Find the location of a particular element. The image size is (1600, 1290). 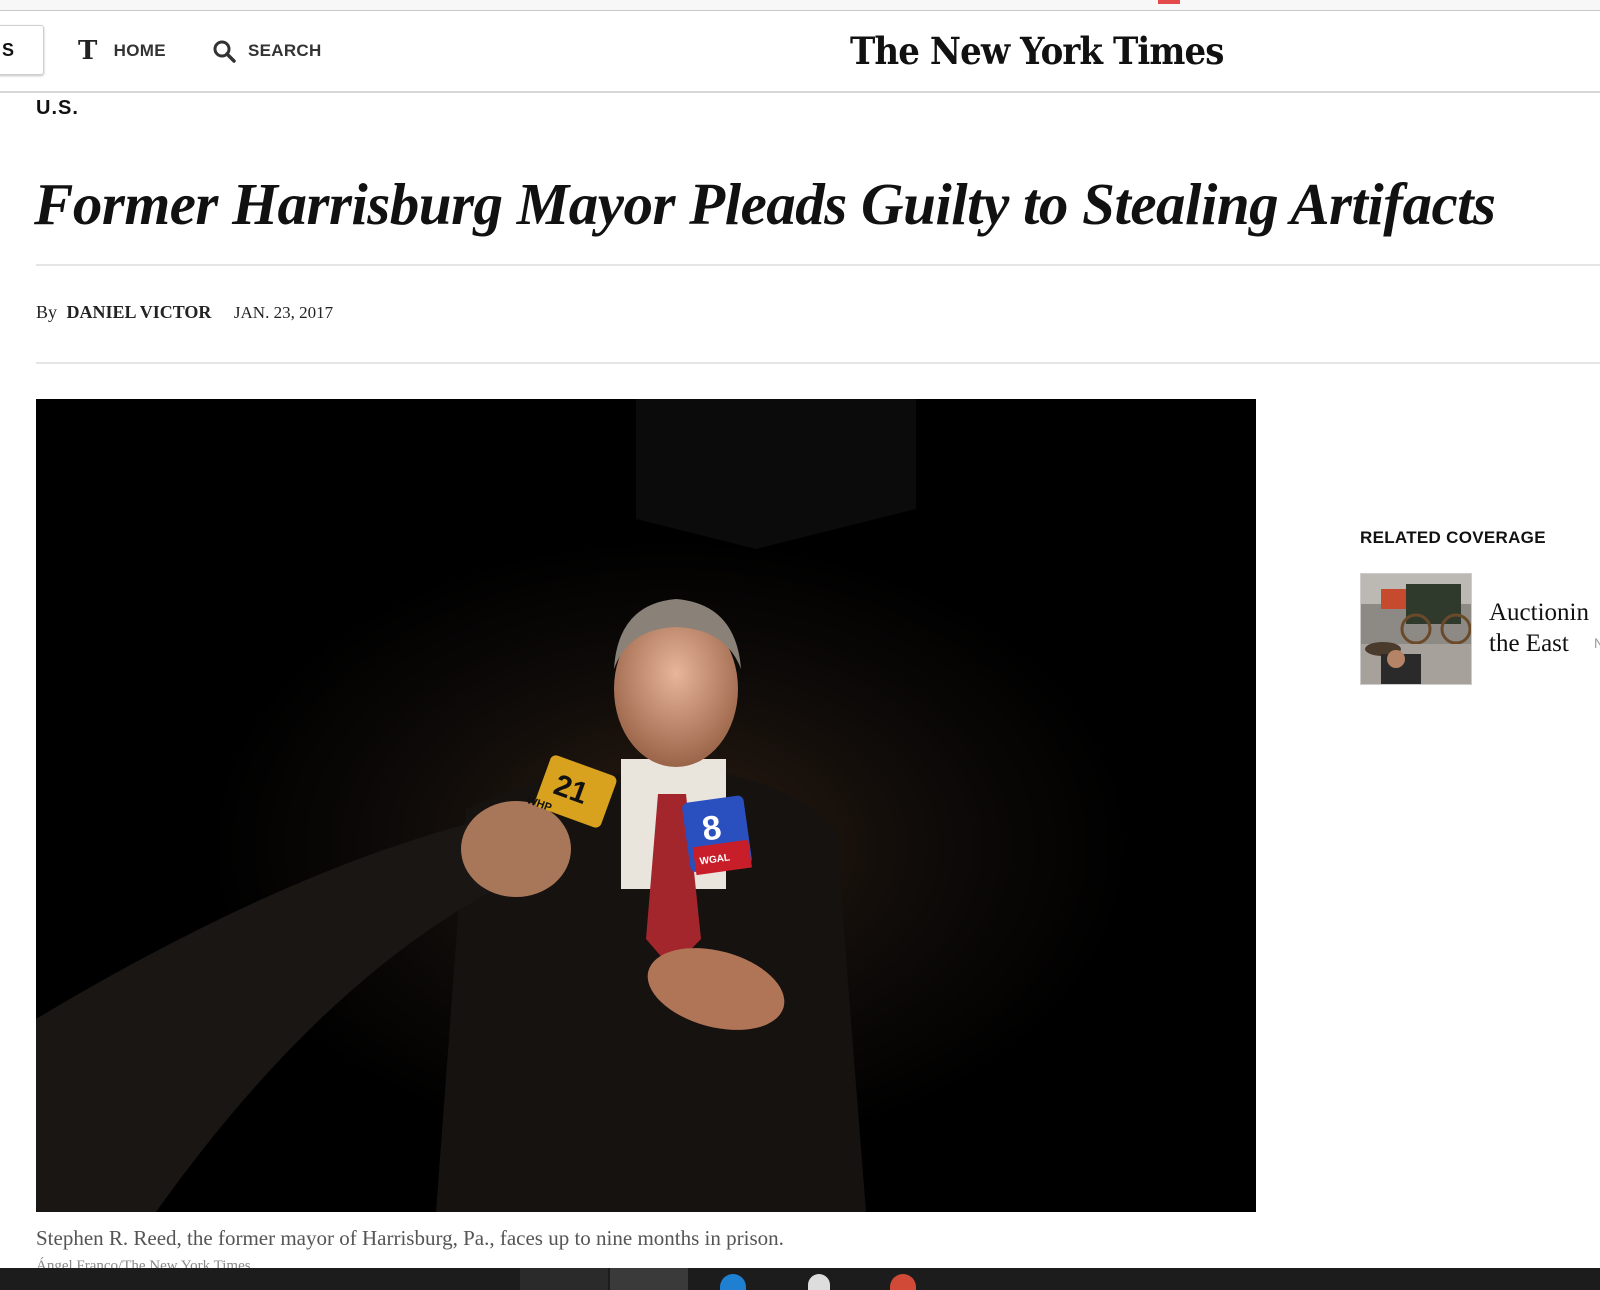

tab-indicator is located at coordinates (1169, 2).